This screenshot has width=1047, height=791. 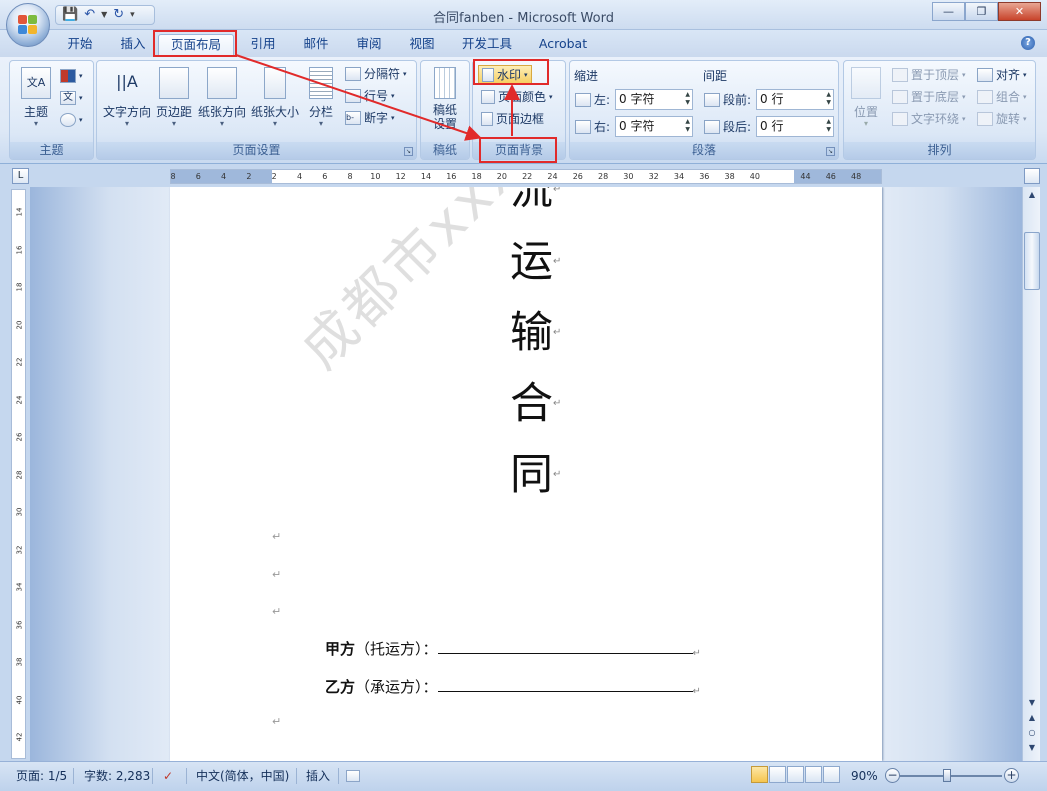 I want to click on themes-label: 主题, so click(x=35, y=112).